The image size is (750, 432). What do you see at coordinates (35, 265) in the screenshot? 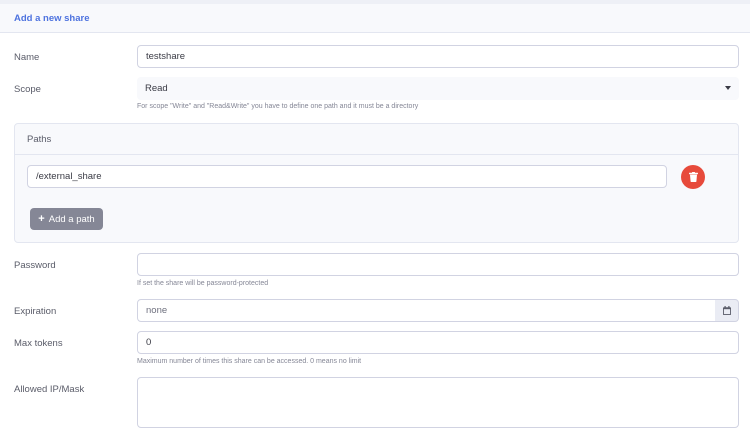
I see `password-label: Password` at bounding box center [35, 265].